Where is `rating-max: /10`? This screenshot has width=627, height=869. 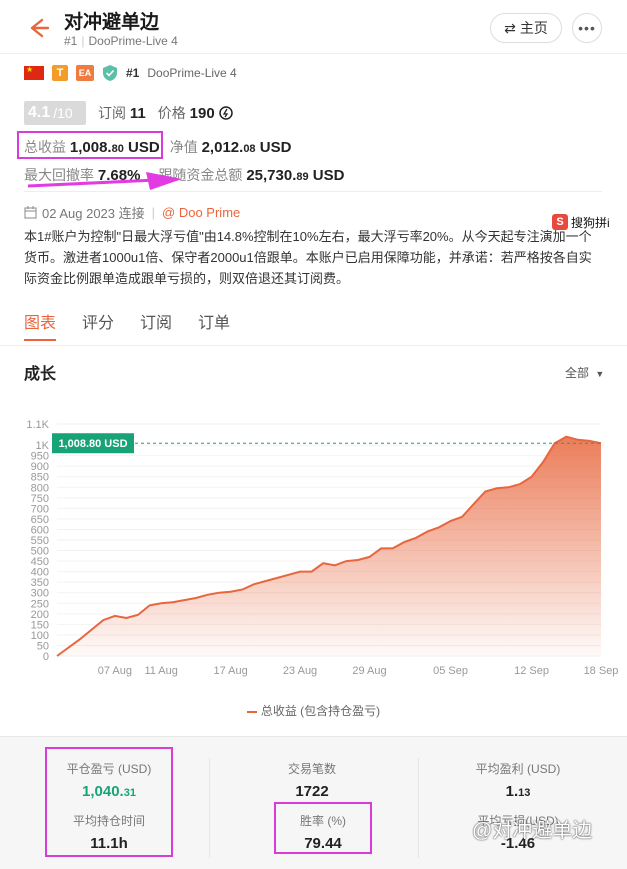
rating-max: /10 is located at coordinates (63, 113).